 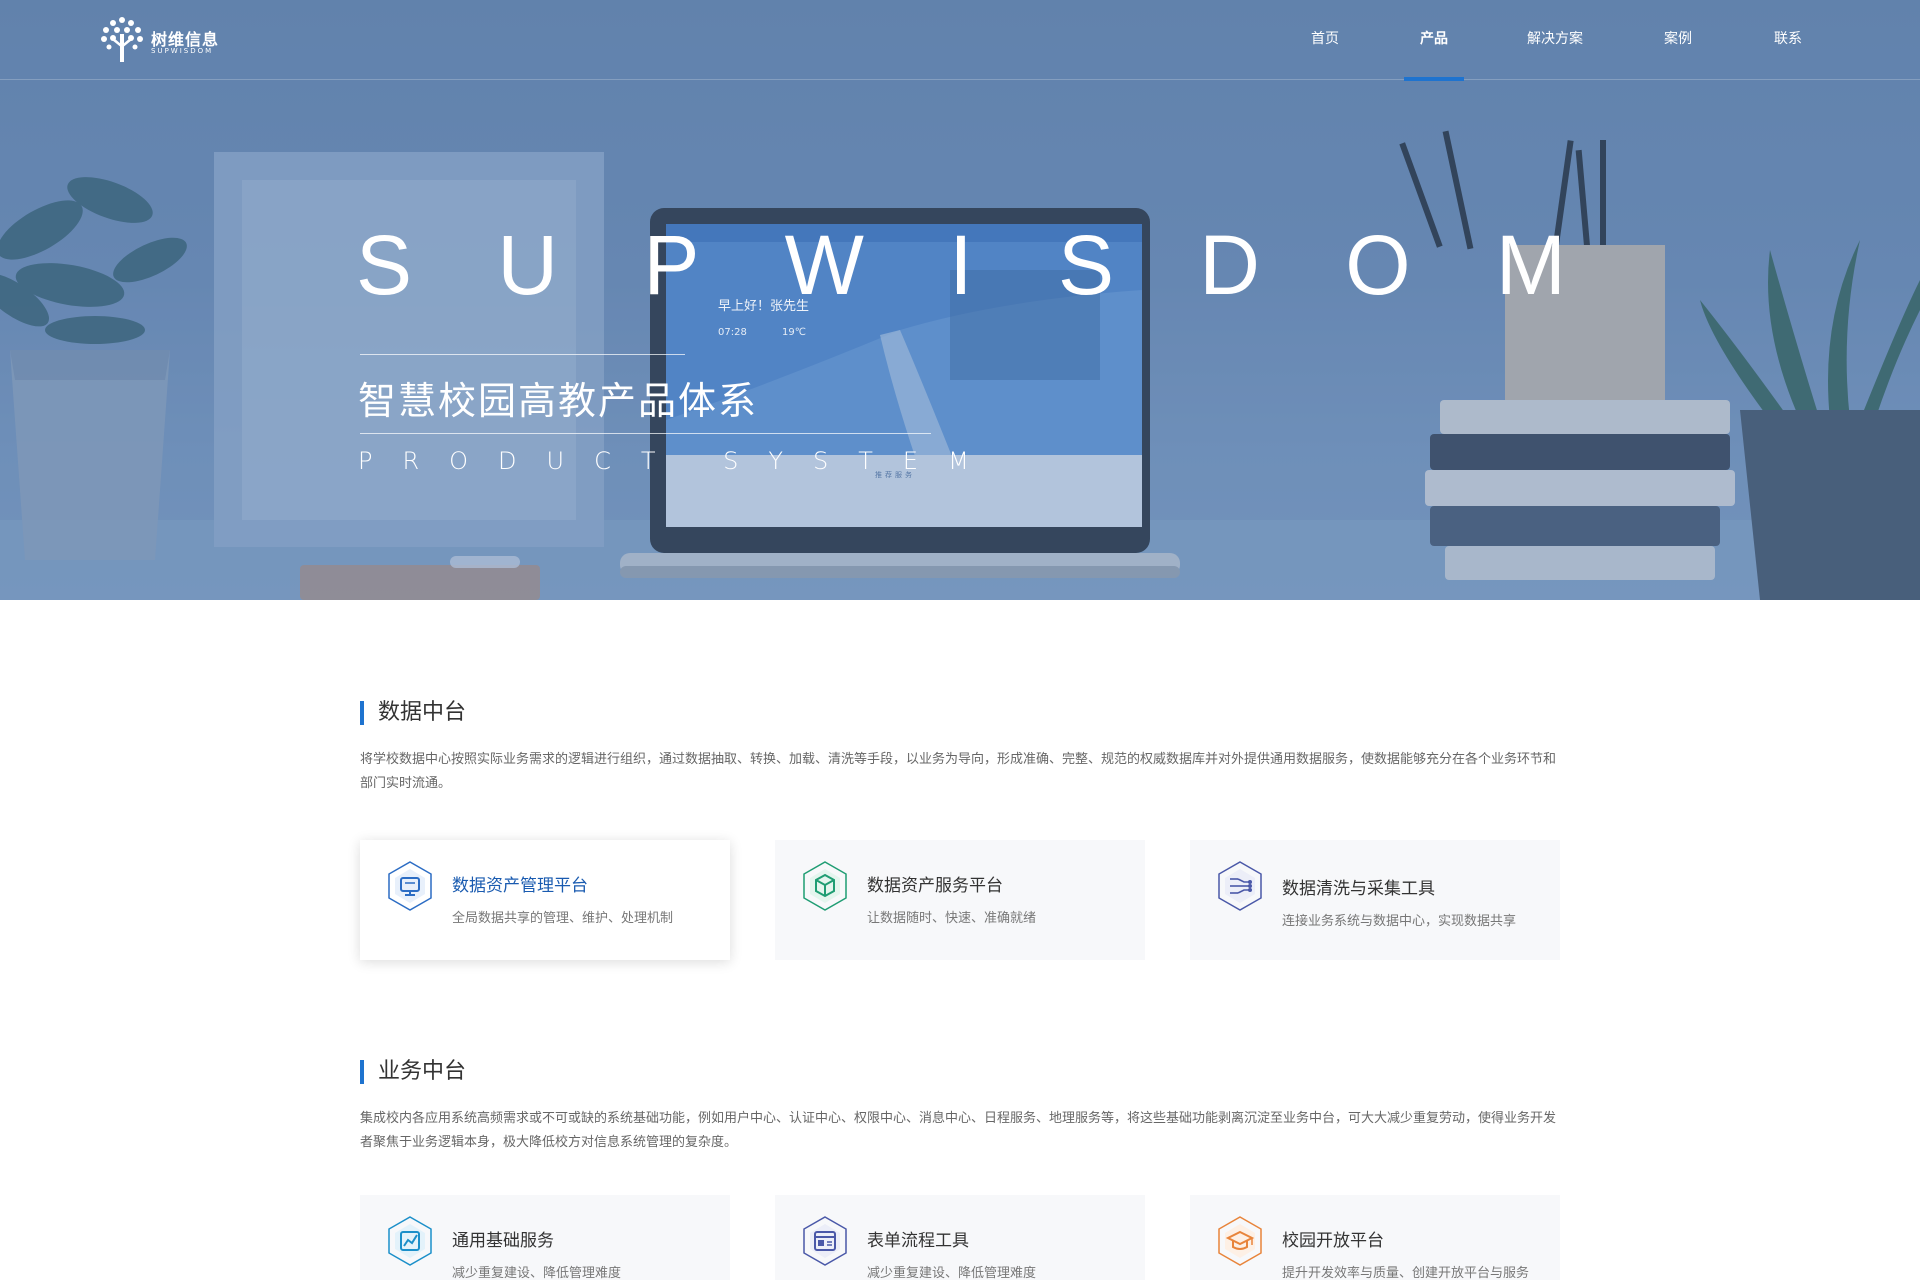 I want to click on brand-logo: 树维信息 SUPWISDOM, so click(x=164, y=40).